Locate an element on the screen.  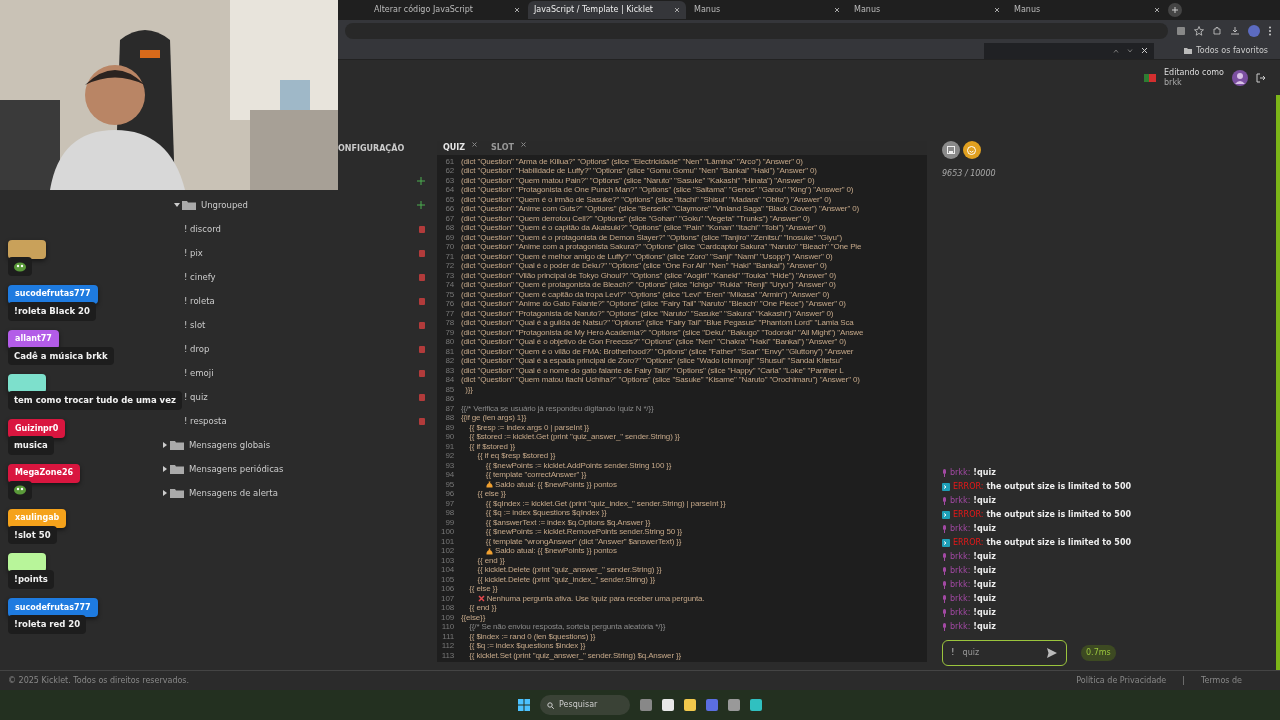
code-line: (dict "Question" "Qual é a espada principal de Zoro?" "Options" (slice "Wado Ichimonji" "Shusui" "Sandai Kitetsu" is located at coordinates (652, 362).